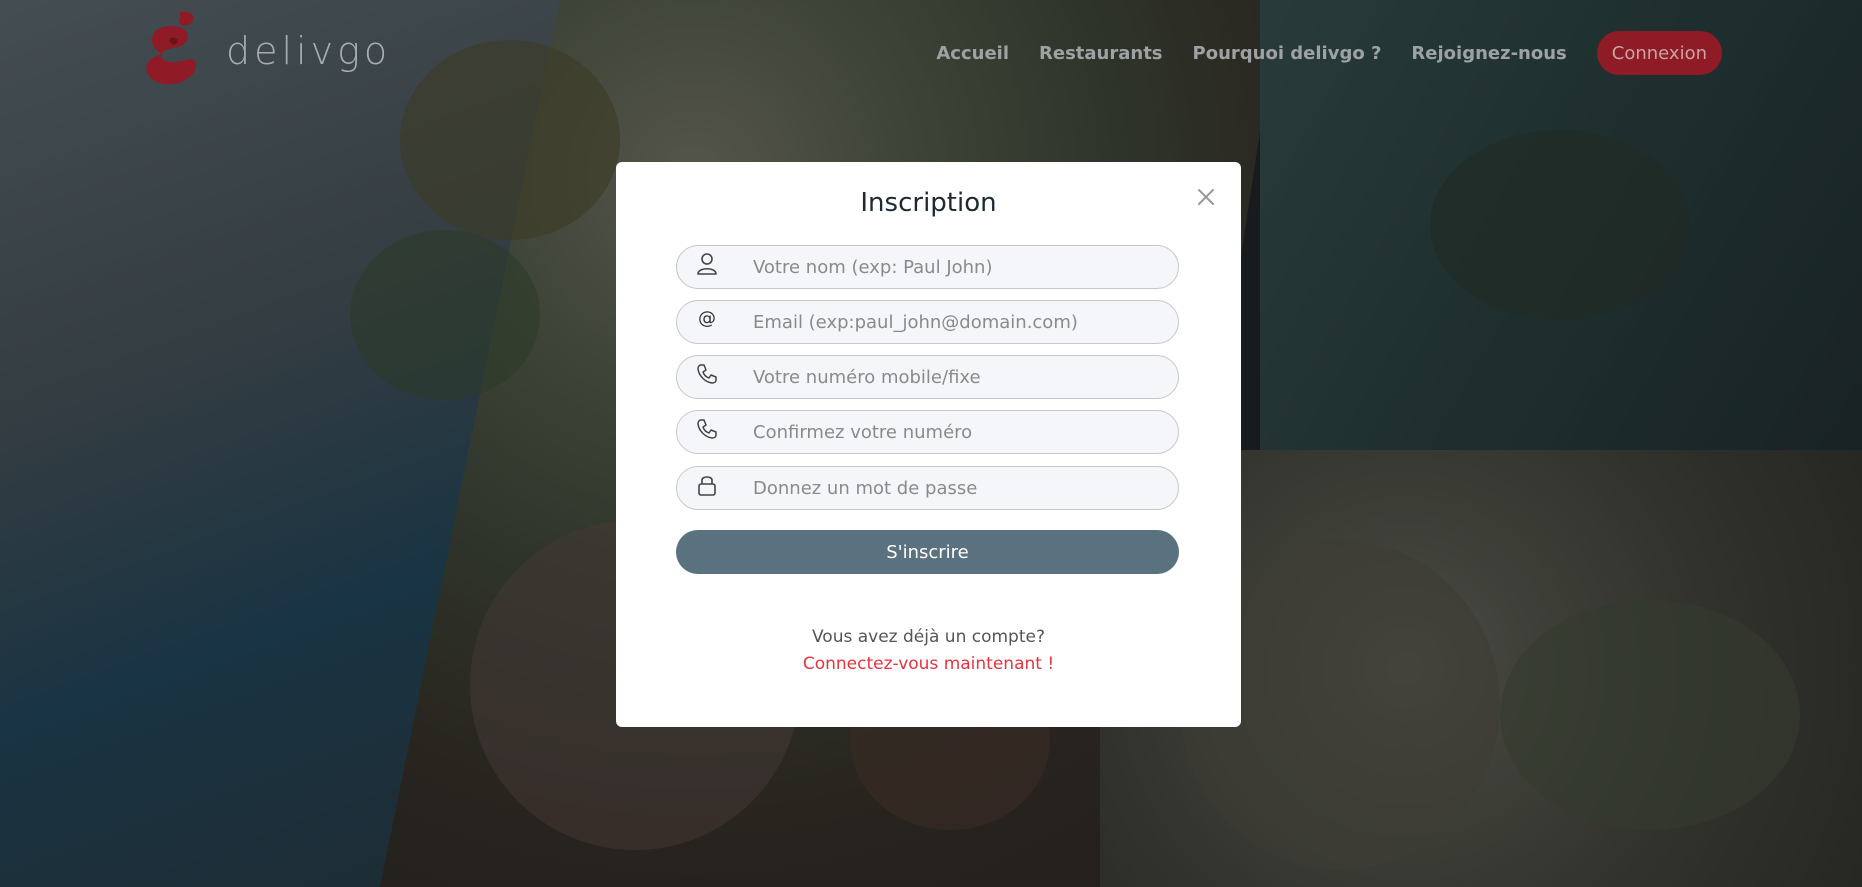 The width and height of the screenshot is (1862, 887). I want to click on login-now-link: Connectez-vous maintenant !, so click(928, 664).